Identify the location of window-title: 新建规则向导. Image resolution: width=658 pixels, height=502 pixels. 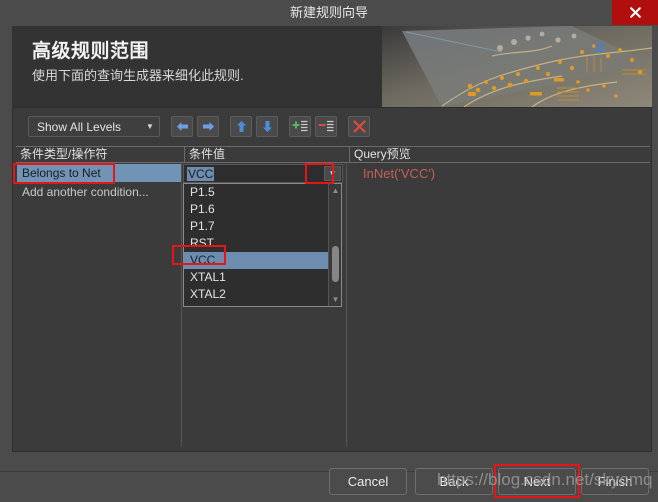
(328, 12).